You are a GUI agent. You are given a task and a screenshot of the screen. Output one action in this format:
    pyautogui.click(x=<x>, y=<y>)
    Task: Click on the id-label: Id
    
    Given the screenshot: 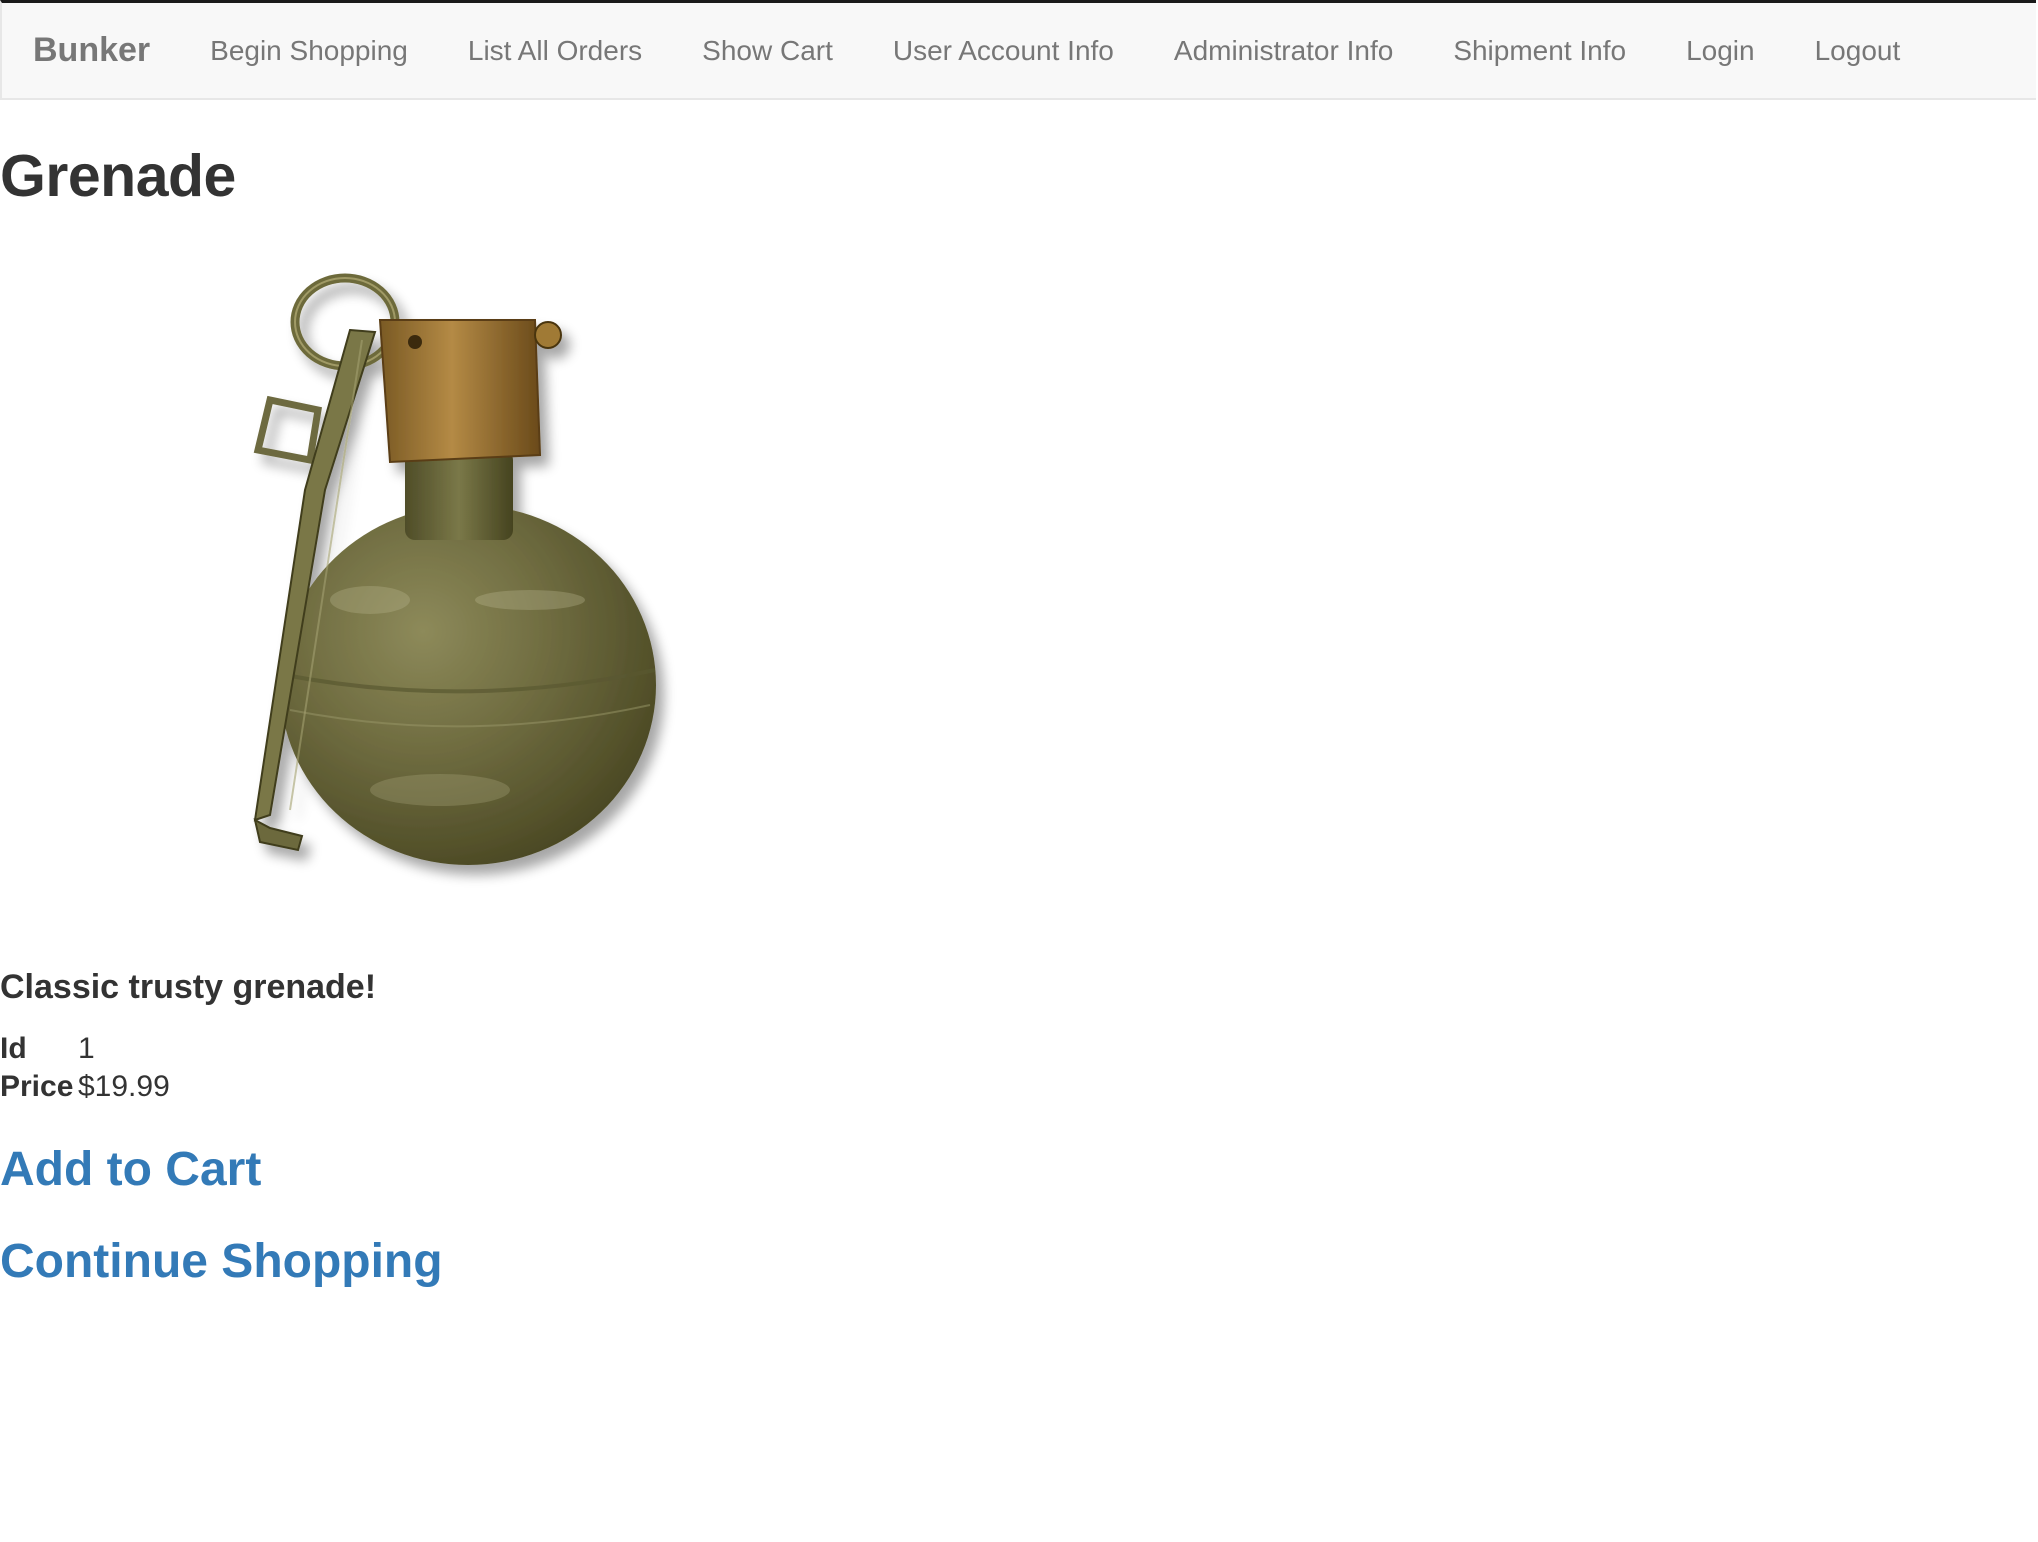 What is the action you would take?
    pyautogui.click(x=13, y=1048)
    